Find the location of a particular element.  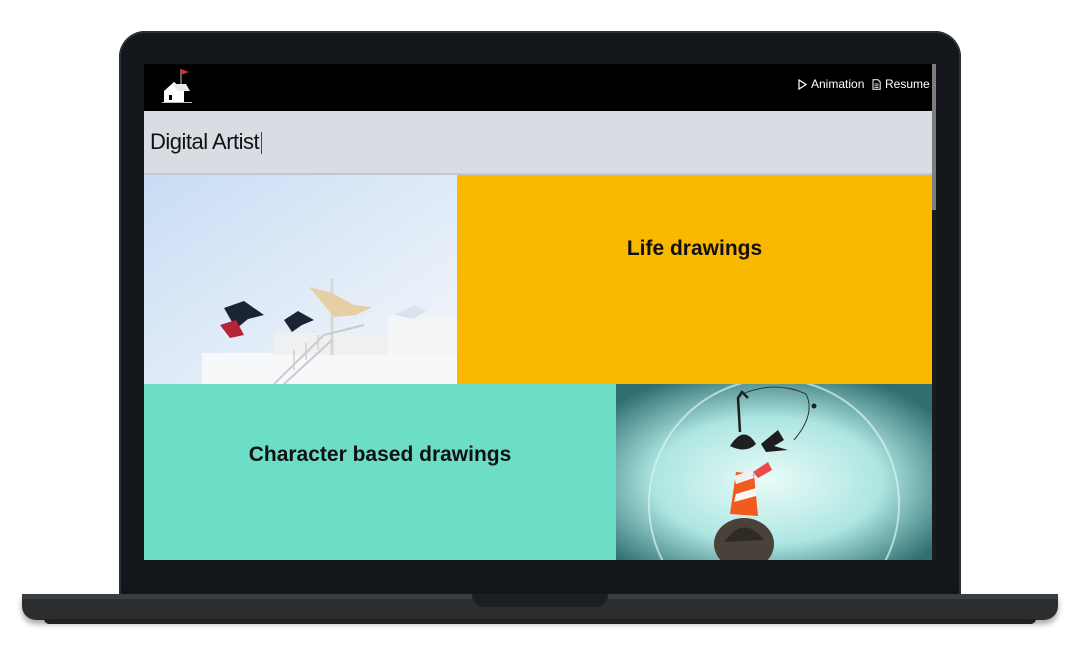

text-caret is located at coordinates (262, 143).